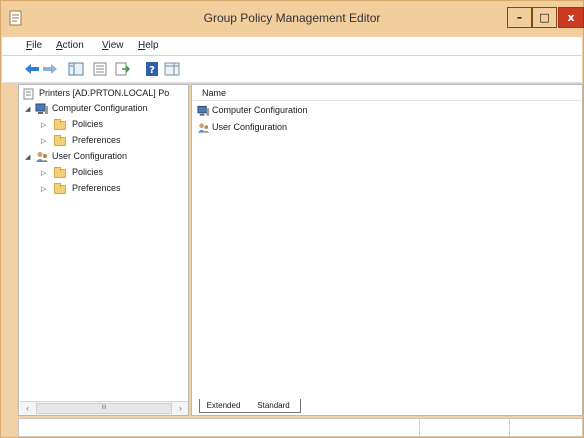 The height and width of the screenshot is (438, 584). I want to click on scroll-left-icon: ‹, so click(27, 408).